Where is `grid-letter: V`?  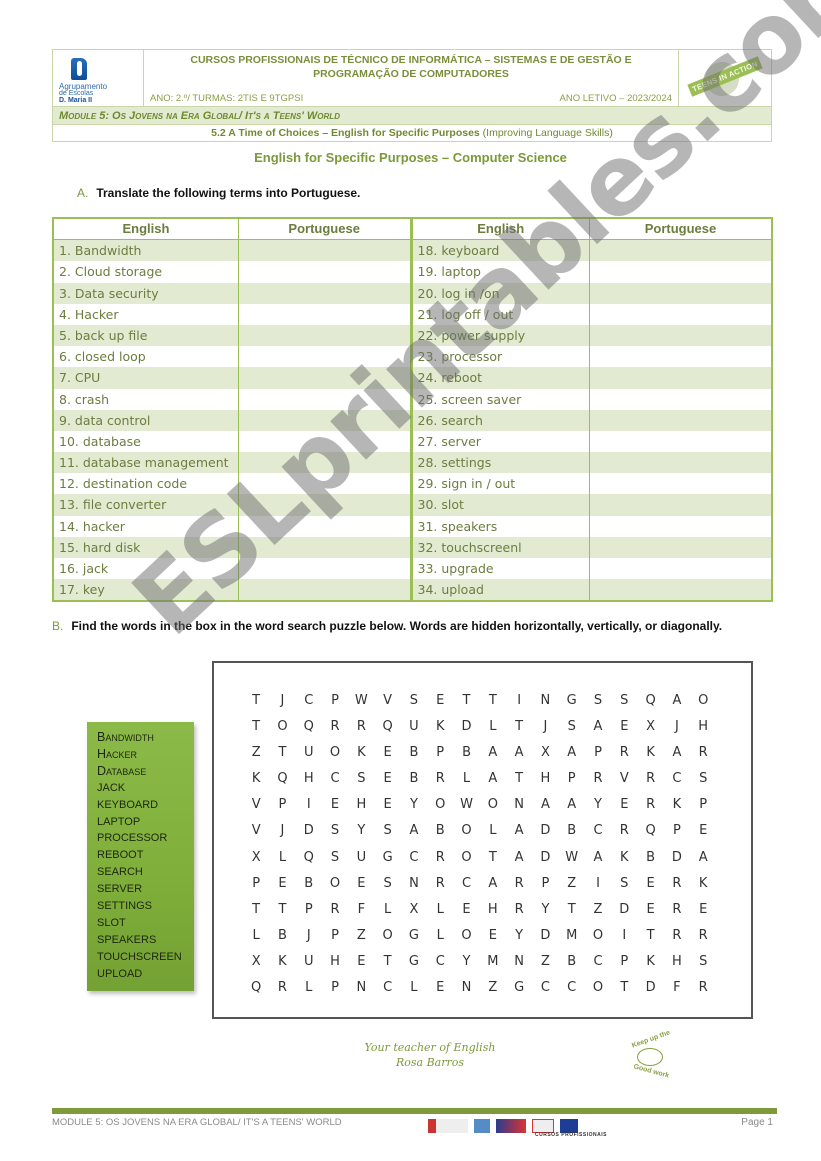 grid-letter: V is located at coordinates (624, 779).